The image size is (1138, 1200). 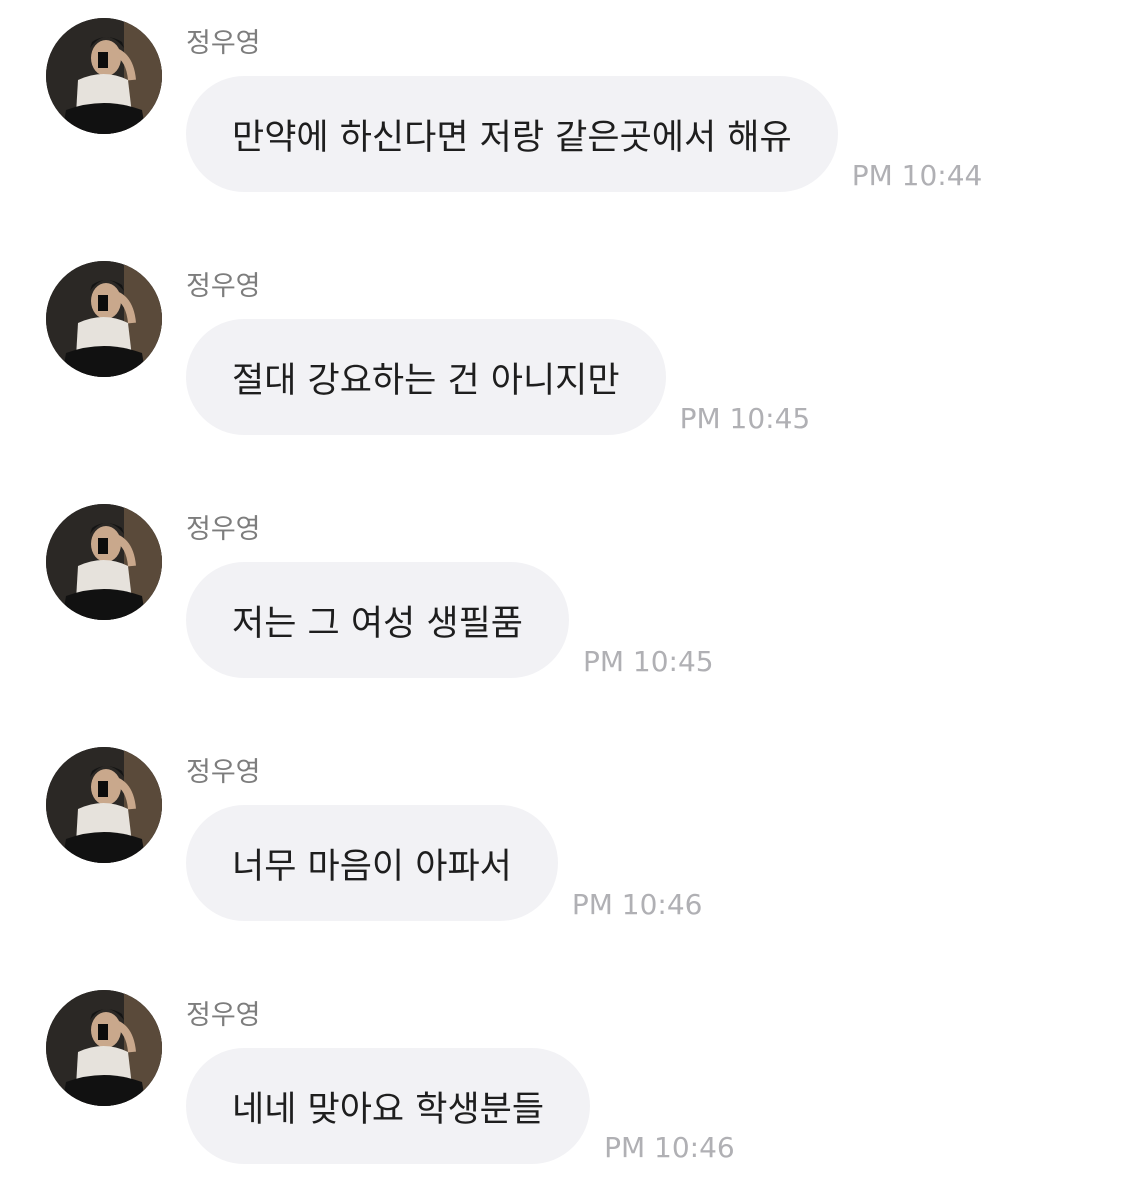 I want to click on message-bubble: 너무 마음이 아파서, so click(x=372, y=863).